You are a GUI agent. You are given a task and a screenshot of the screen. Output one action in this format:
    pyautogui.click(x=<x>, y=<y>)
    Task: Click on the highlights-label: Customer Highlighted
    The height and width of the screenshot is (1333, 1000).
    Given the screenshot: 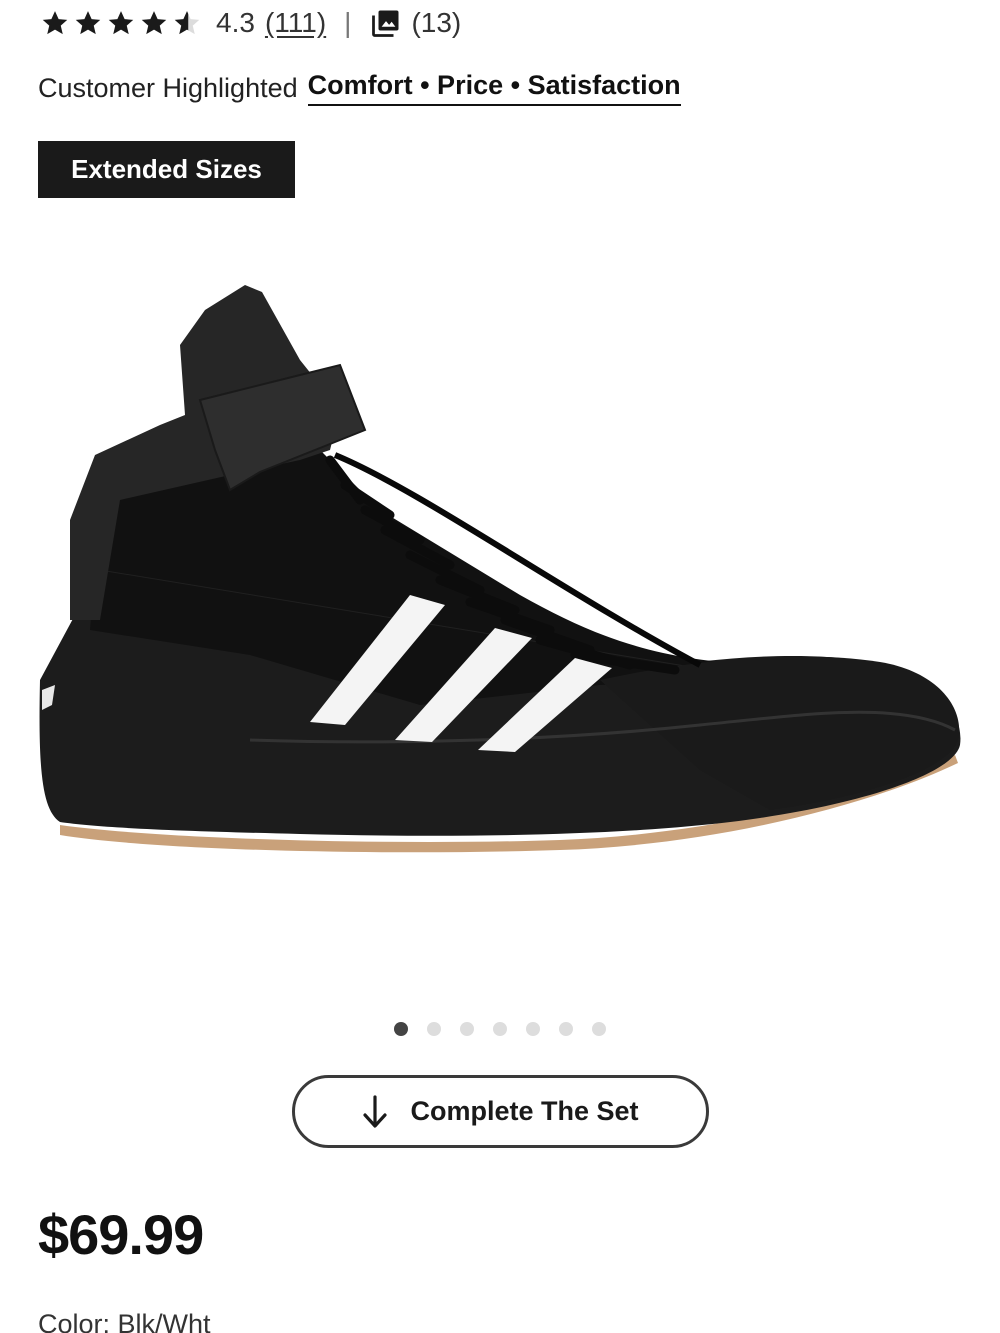 What is the action you would take?
    pyautogui.click(x=168, y=87)
    